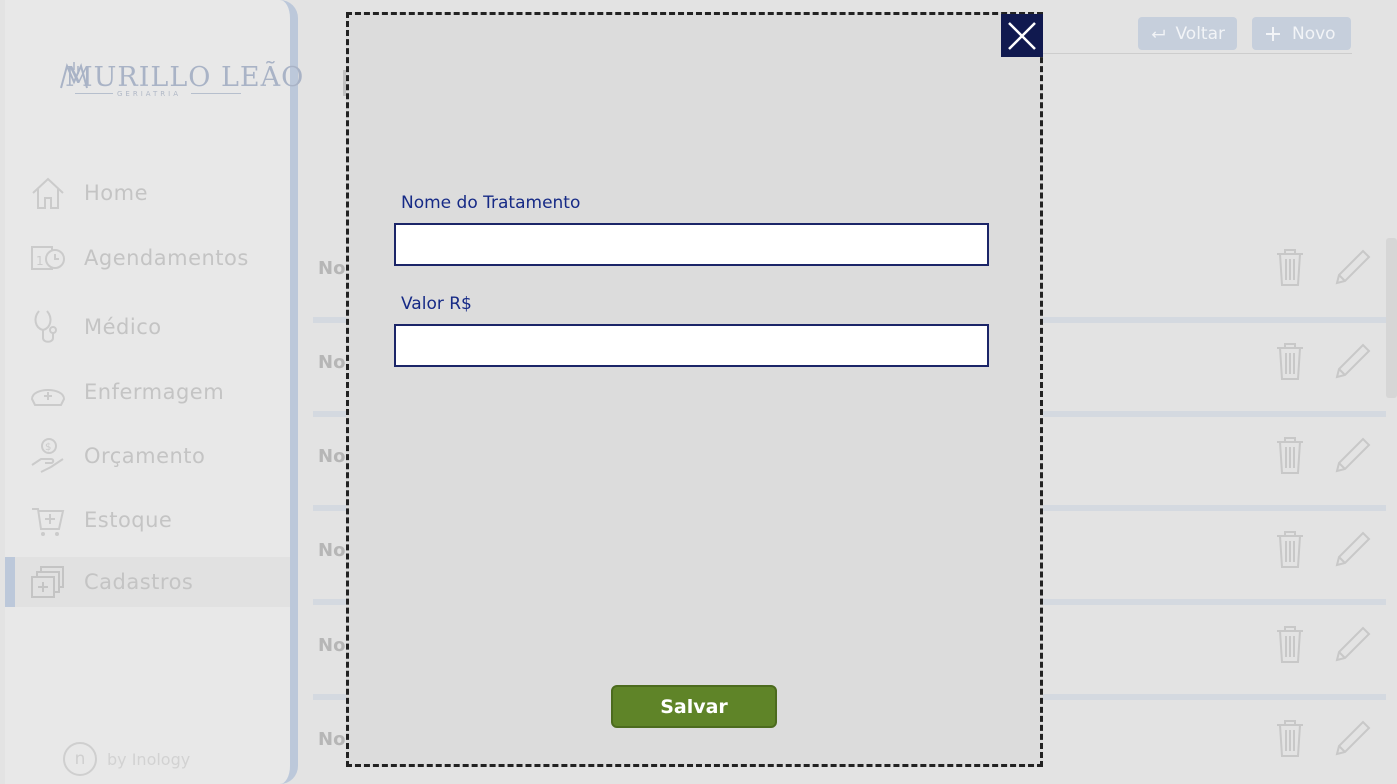  Describe the element at coordinates (149, 759) in the screenshot. I see `brand-text: by Inology` at that location.